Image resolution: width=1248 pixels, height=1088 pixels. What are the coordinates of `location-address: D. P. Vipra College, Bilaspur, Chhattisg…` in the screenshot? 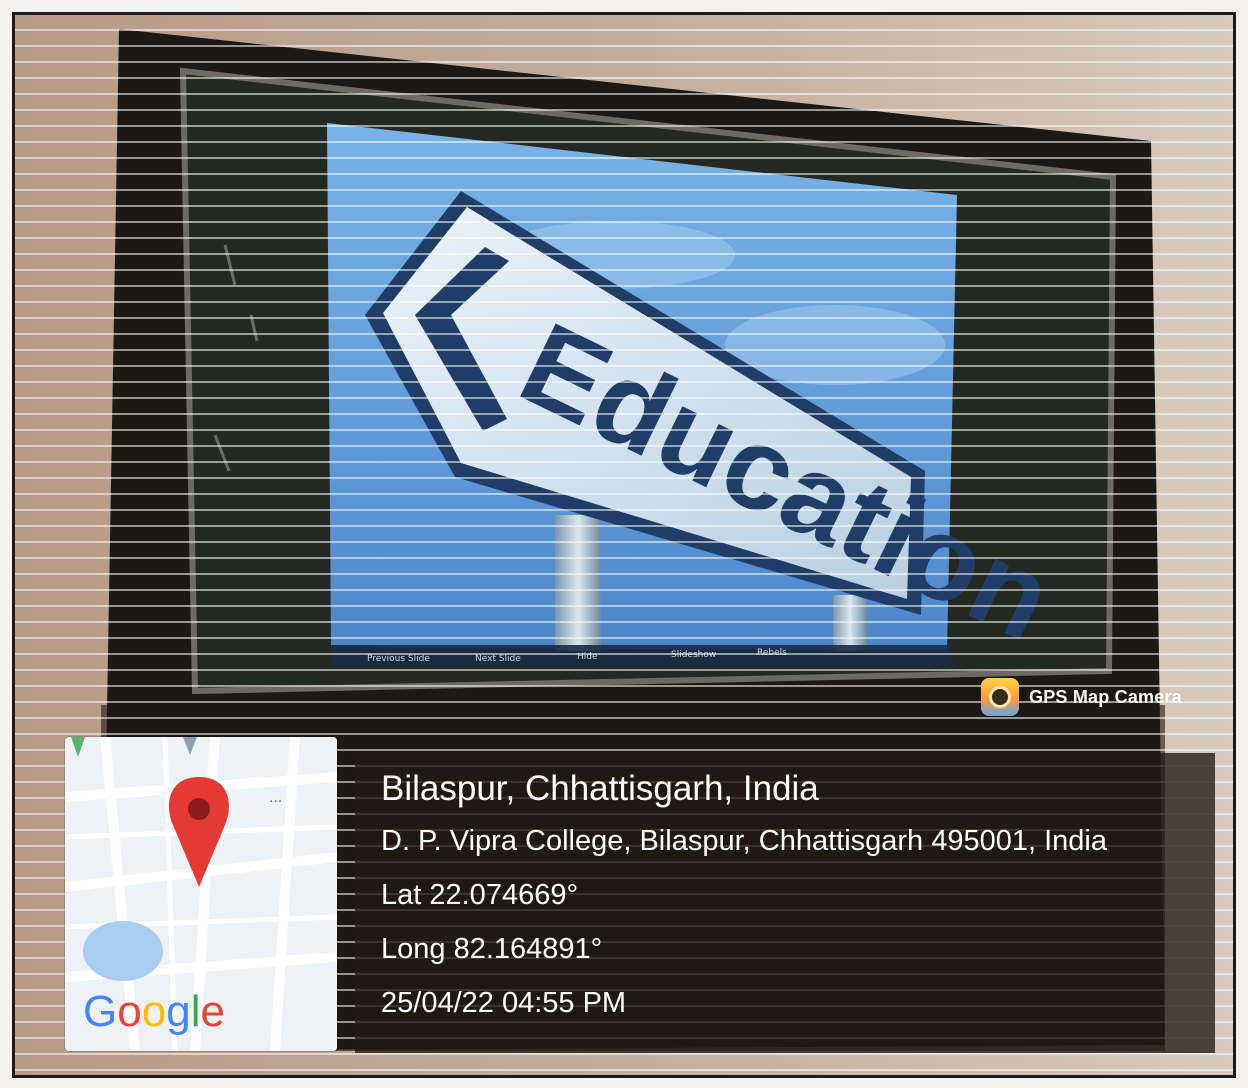 It's located at (744, 841).